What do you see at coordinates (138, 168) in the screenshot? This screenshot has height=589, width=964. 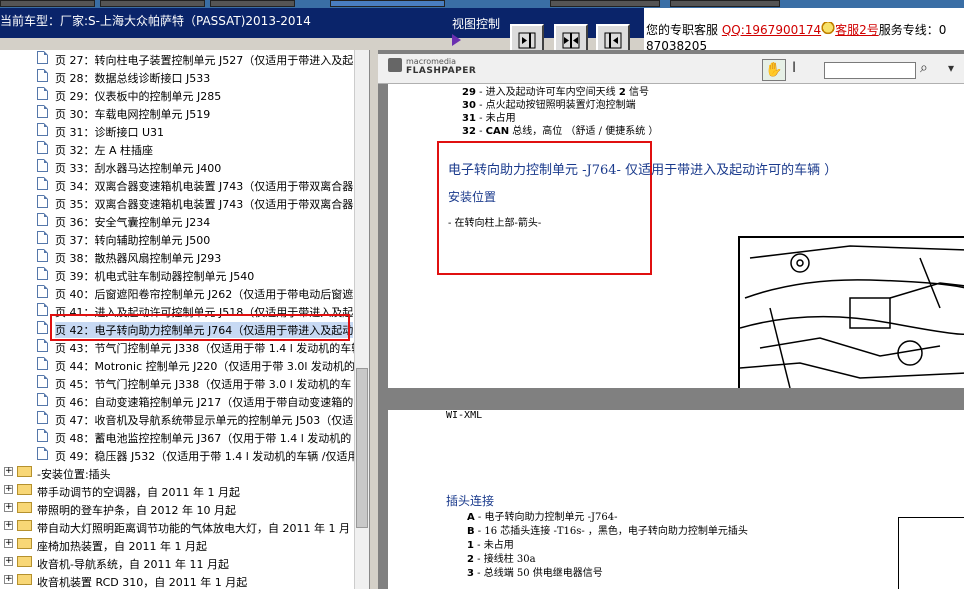 I see `tree-item-label: 页 33：刮水器马达控制单元 J400` at bounding box center [138, 168].